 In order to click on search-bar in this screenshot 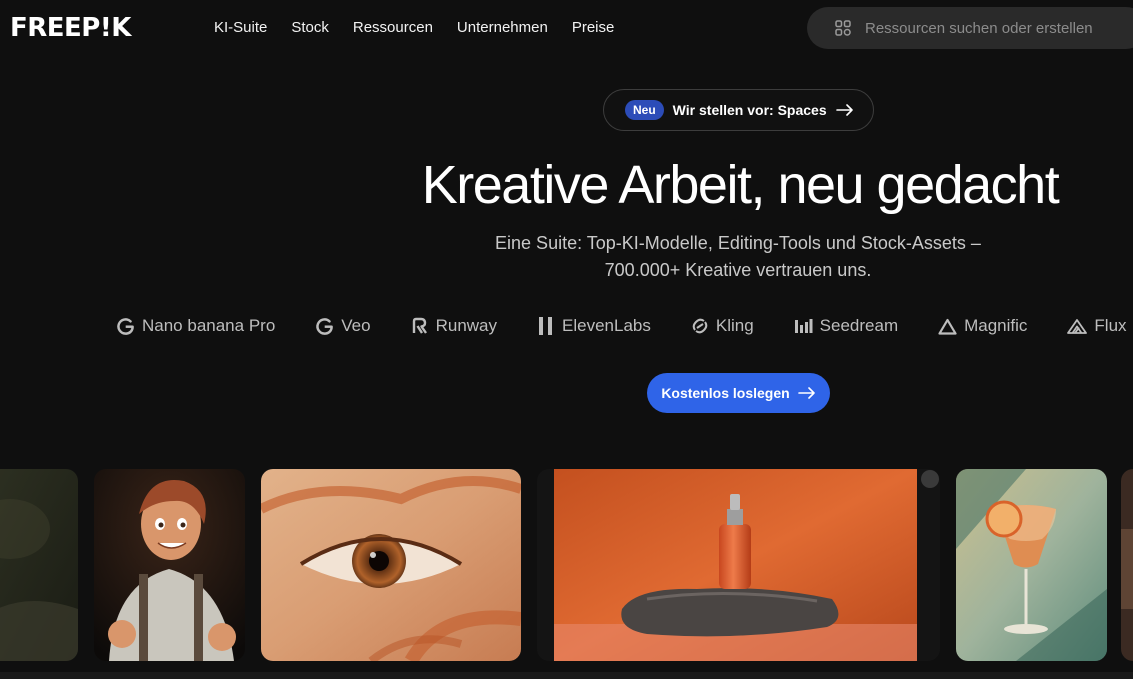, I will do `click(970, 28)`.